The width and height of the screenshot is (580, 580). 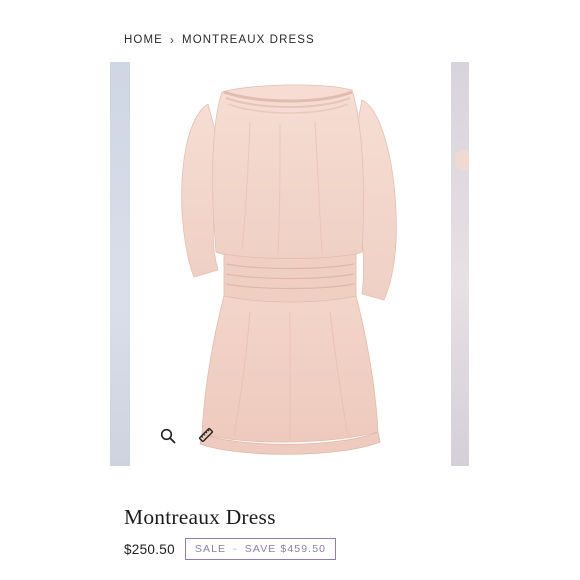 I want to click on breadcrumb-home-link: HOME, so click(x=143, y=40).